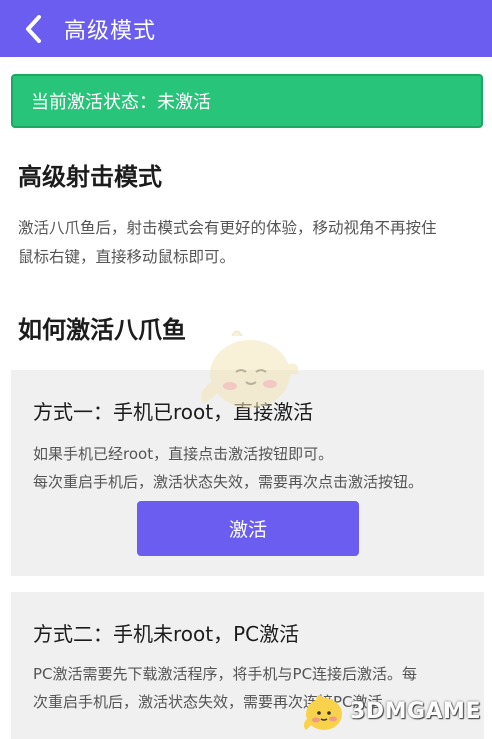 The image size is (492, 739). I want to click on watermark: 3DMGAME, so click(390, 711).